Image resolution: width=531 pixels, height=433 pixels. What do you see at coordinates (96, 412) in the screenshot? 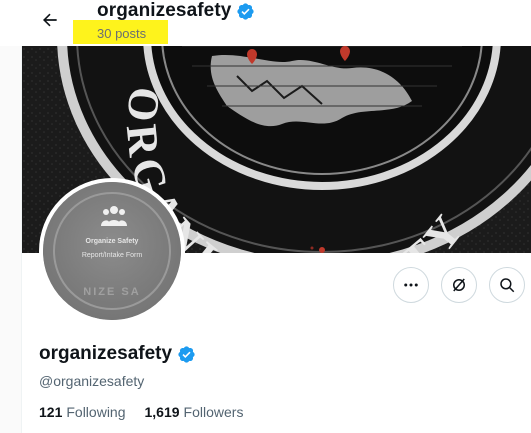
I see `following-label: Following` at bounding box center [96, 412].